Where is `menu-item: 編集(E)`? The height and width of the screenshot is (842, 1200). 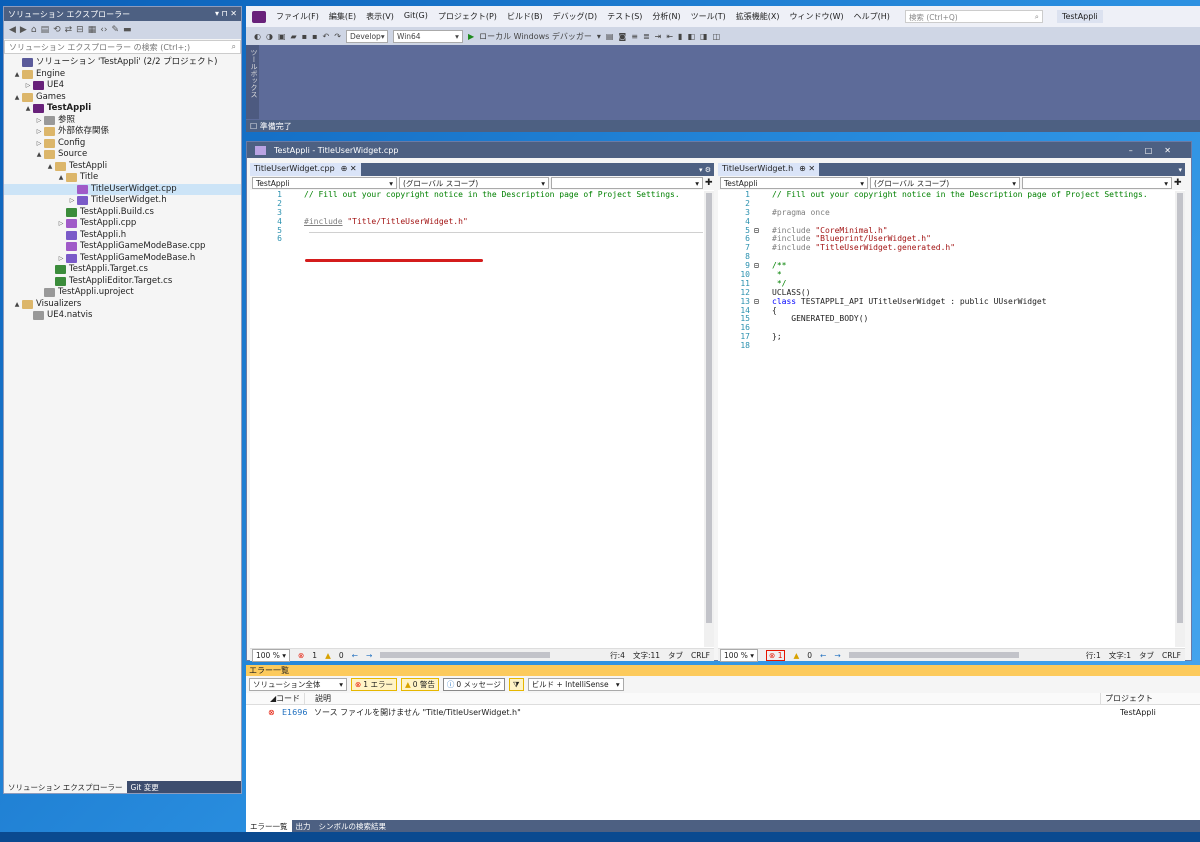 menu-item: 編集(E) is located at coordinates (342, 16).